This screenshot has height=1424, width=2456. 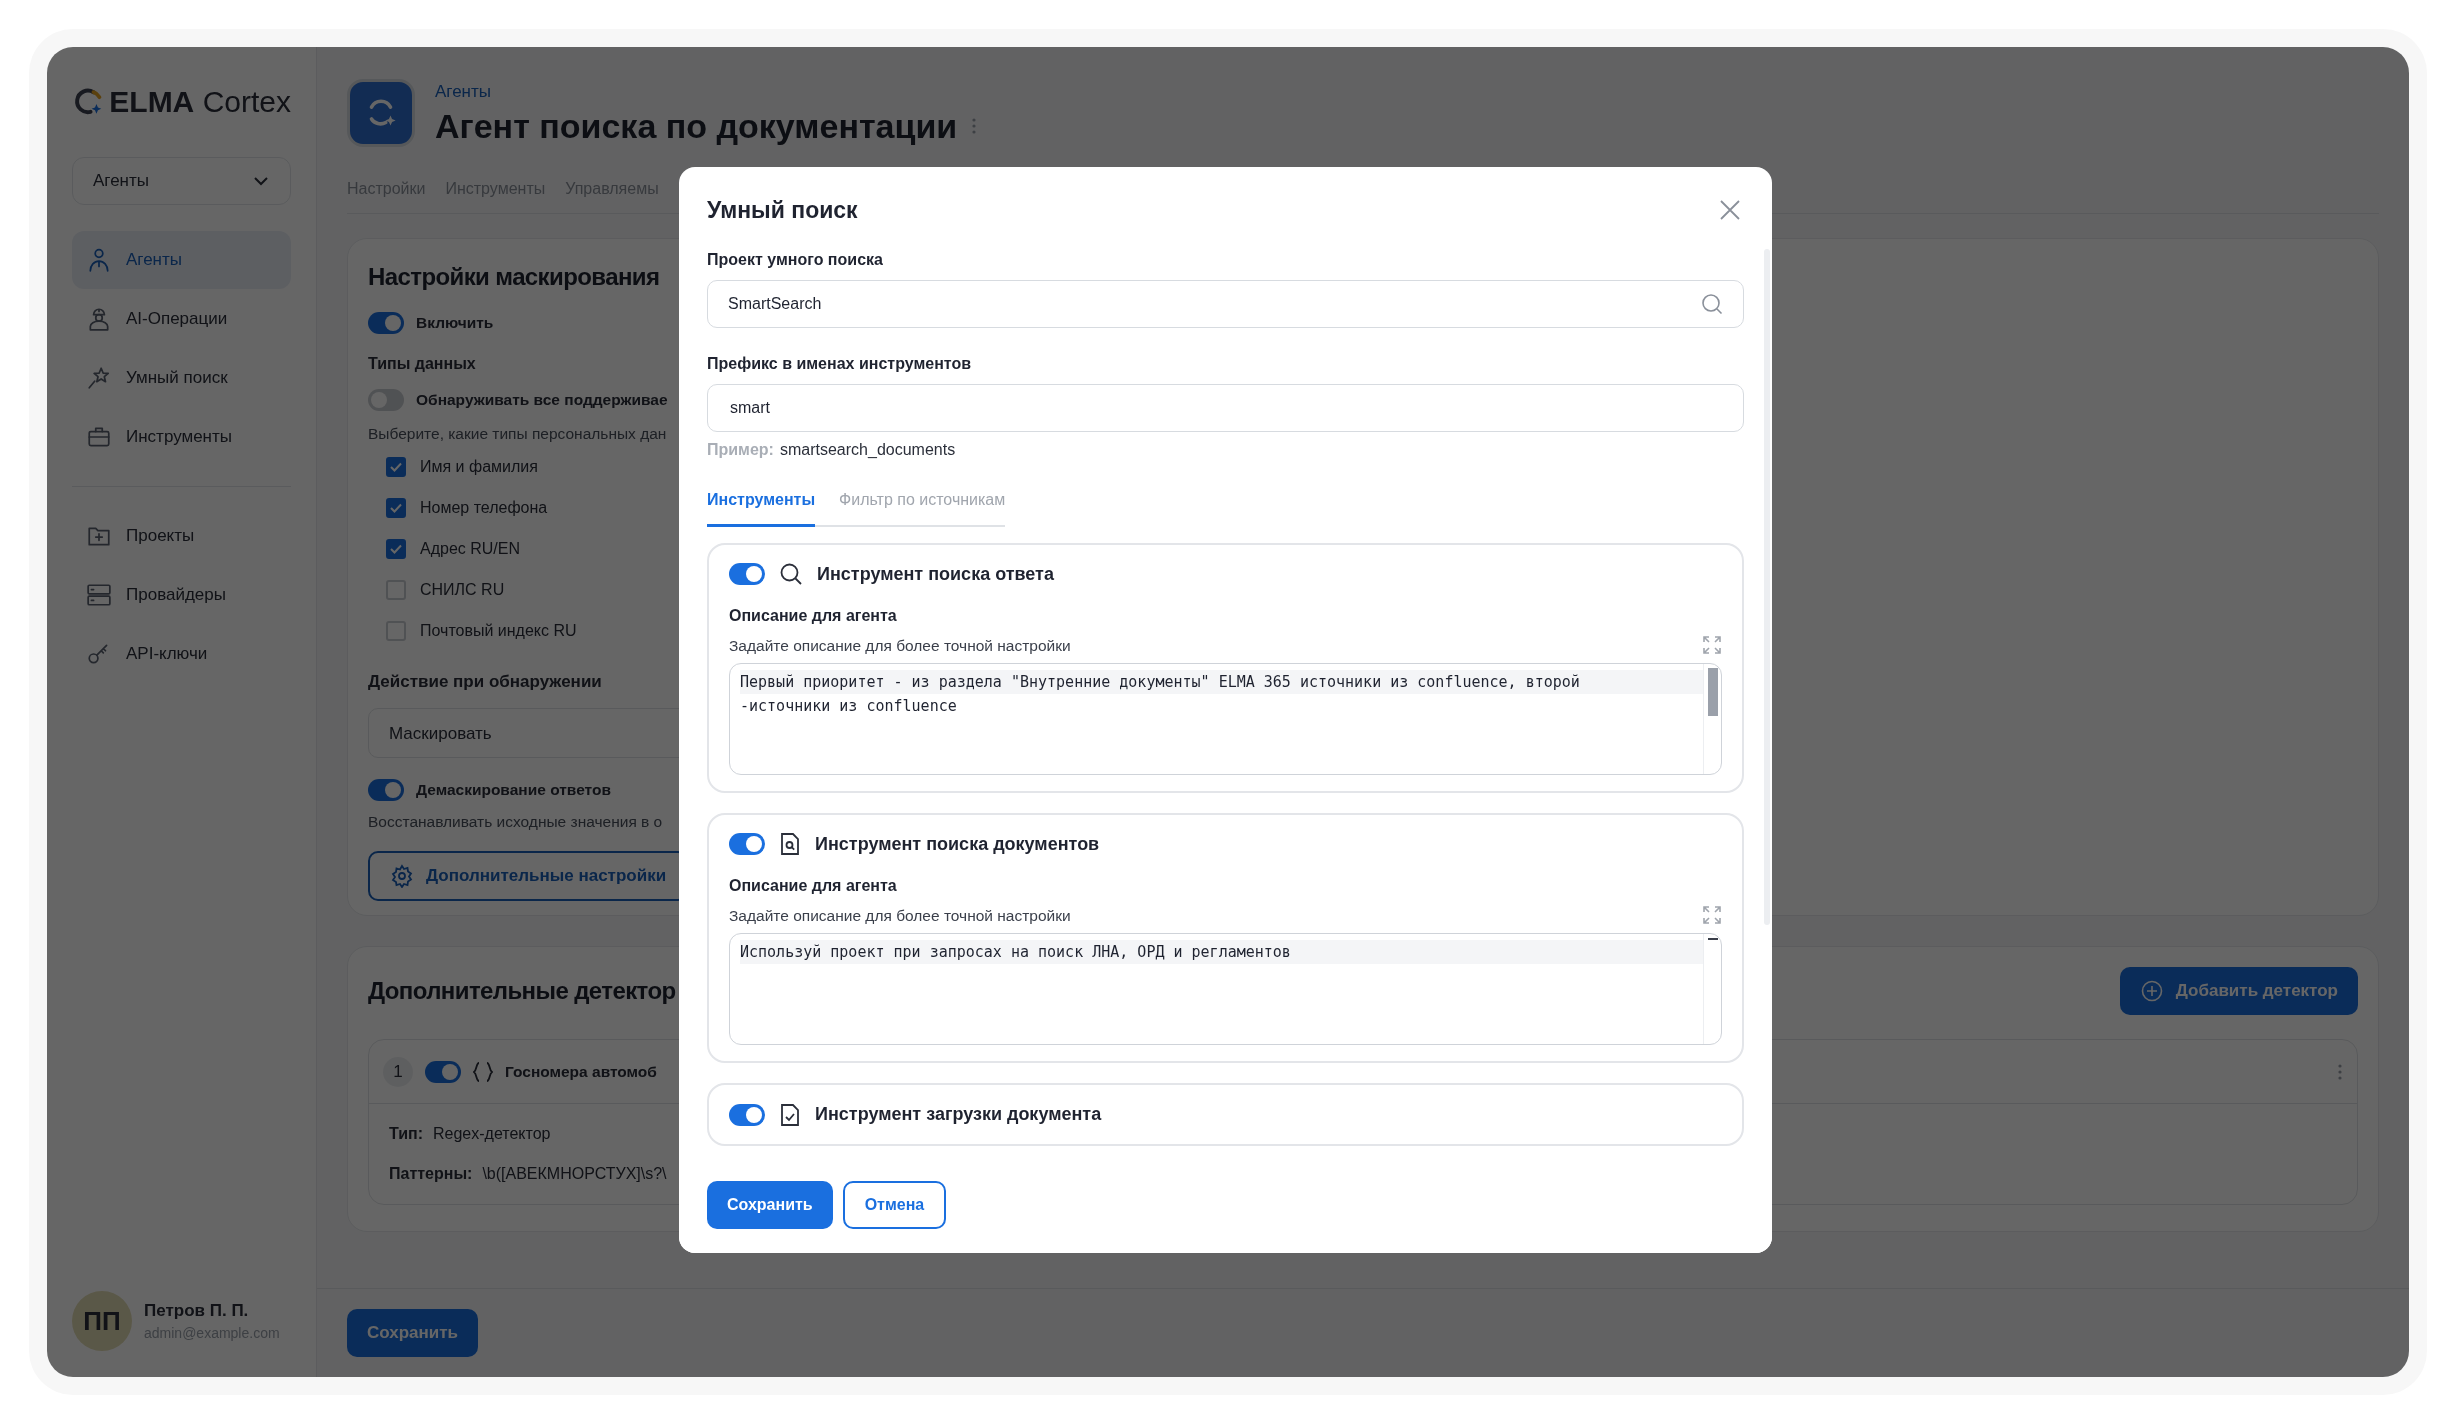 I want to click on field-label: Тип:, so click(x=406, y=1134).